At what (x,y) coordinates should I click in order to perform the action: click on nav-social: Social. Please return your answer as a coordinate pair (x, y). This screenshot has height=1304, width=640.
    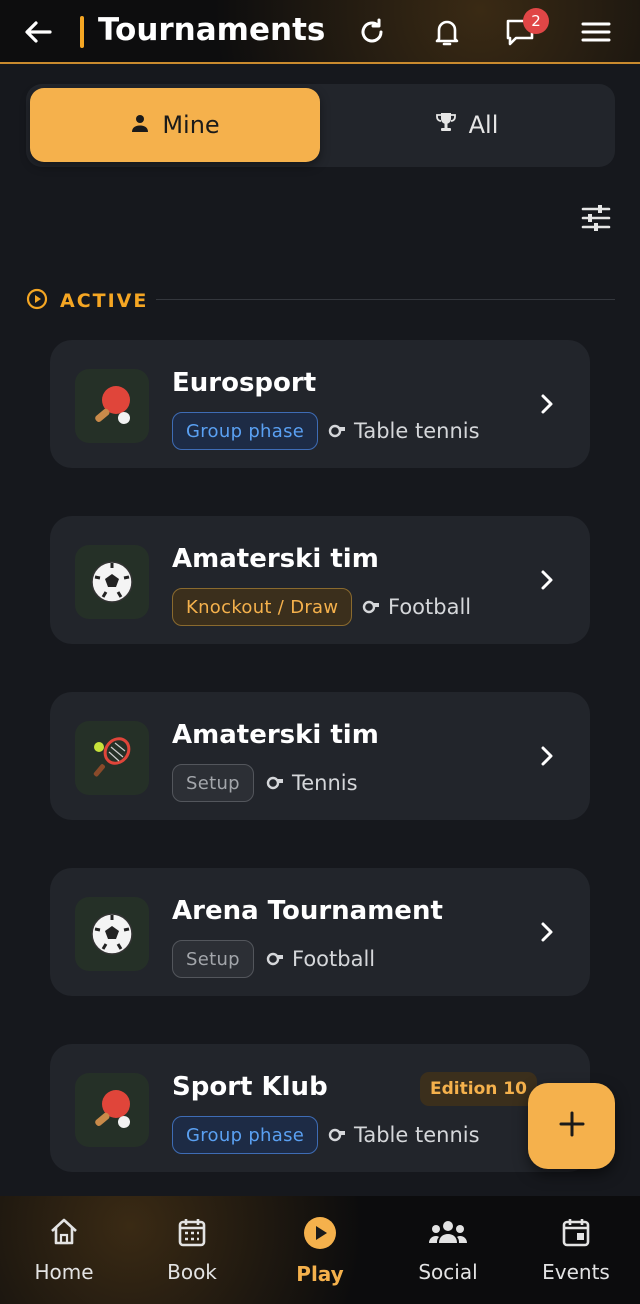
    Looking at the image, I should click on (448, 1250).